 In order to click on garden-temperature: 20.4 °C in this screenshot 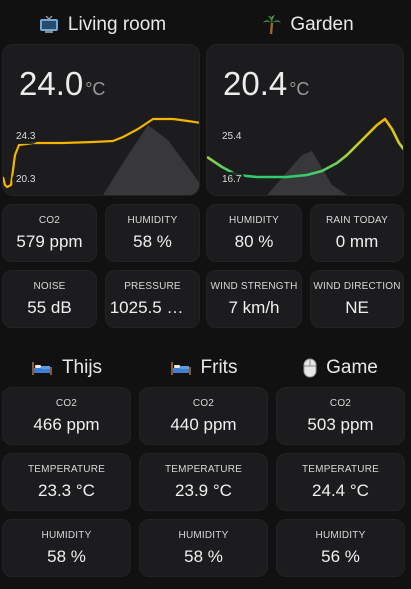, I will do `click(266, 84)`.